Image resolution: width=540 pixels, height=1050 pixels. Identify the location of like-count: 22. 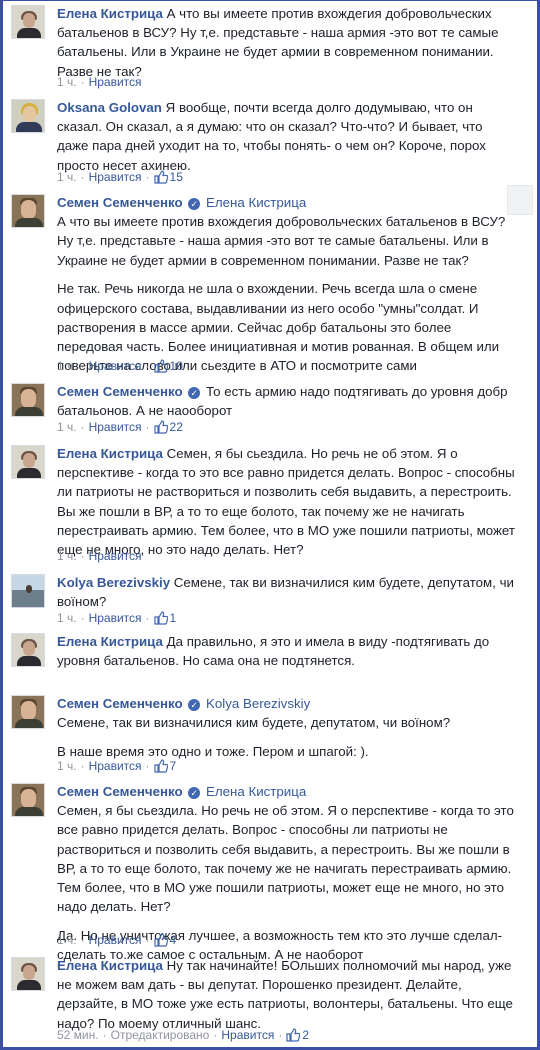
(168, 427).